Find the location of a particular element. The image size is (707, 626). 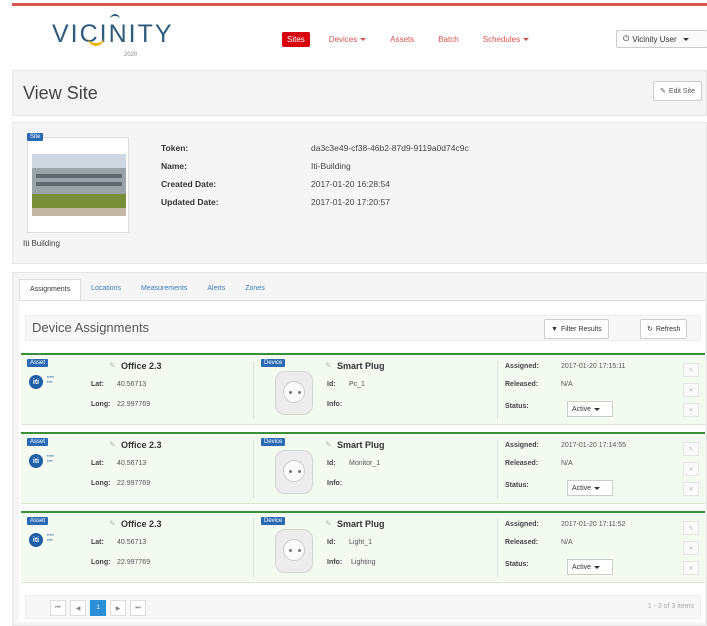

power-icon: ⏻ is located at coordinates (626, 38).